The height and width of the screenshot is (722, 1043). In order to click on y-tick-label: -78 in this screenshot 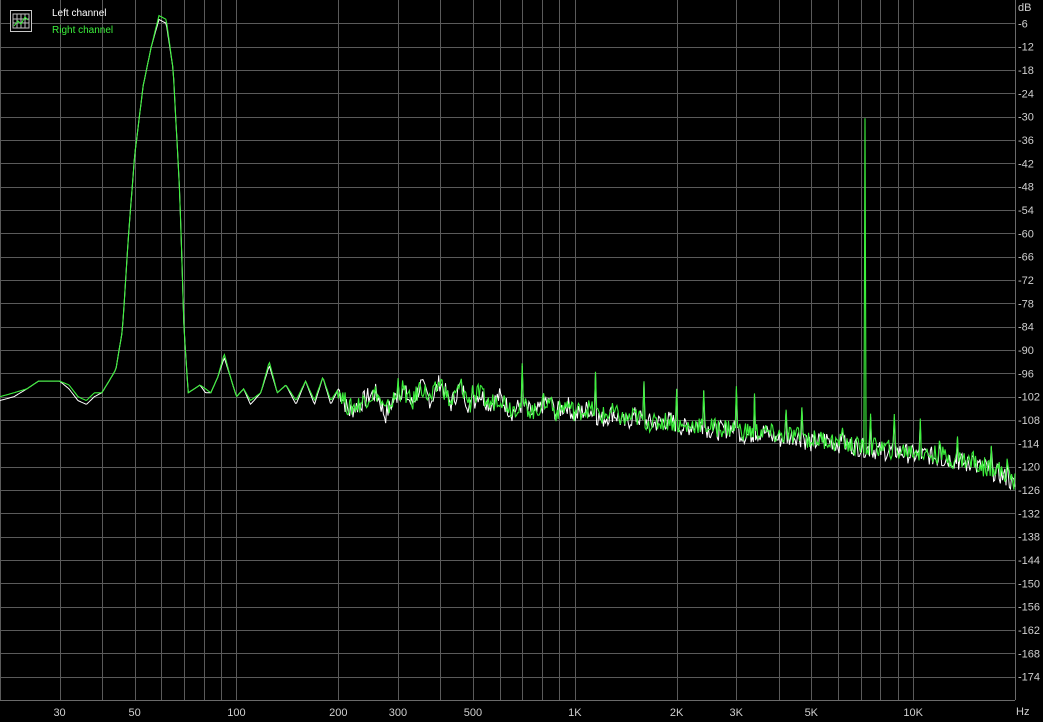, I will do `click(1026, 304)`.